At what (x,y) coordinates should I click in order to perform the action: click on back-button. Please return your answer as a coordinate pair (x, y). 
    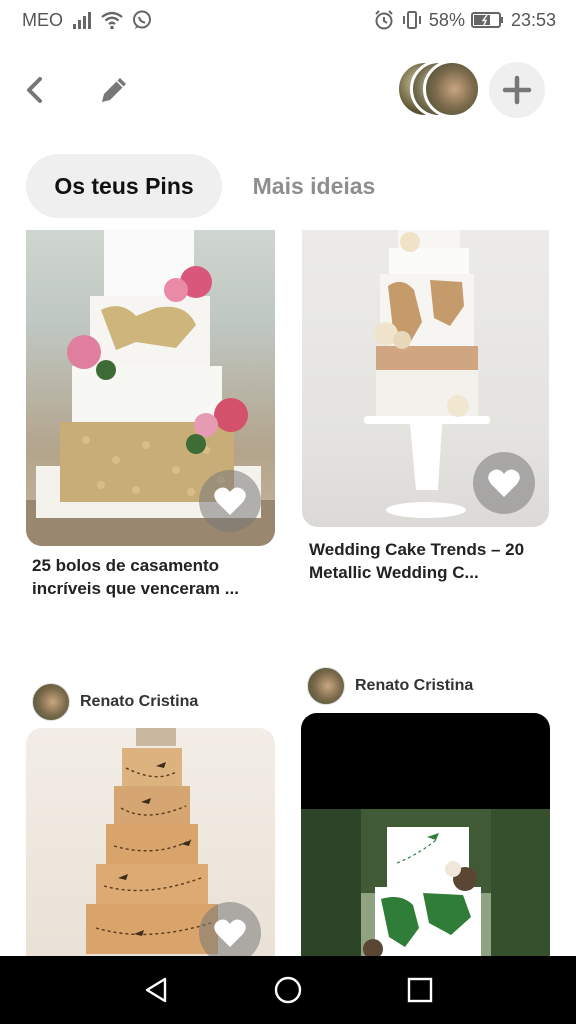
    Looking at the image, I should click on (35, 90).